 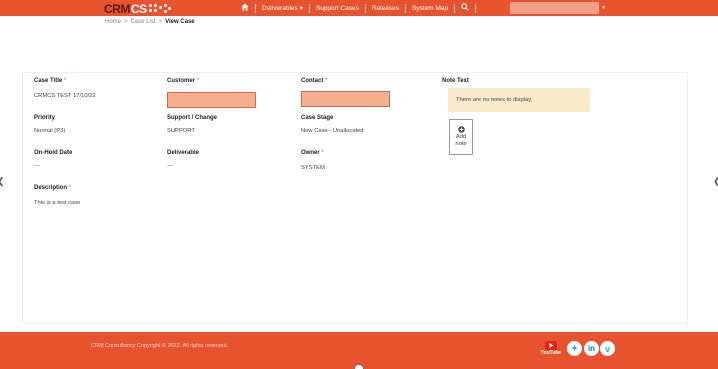 What do you see at coordinates (192, 118) in the screenshot?
I see `support-change-label: Support / Change` at bounding box center [192, 118].